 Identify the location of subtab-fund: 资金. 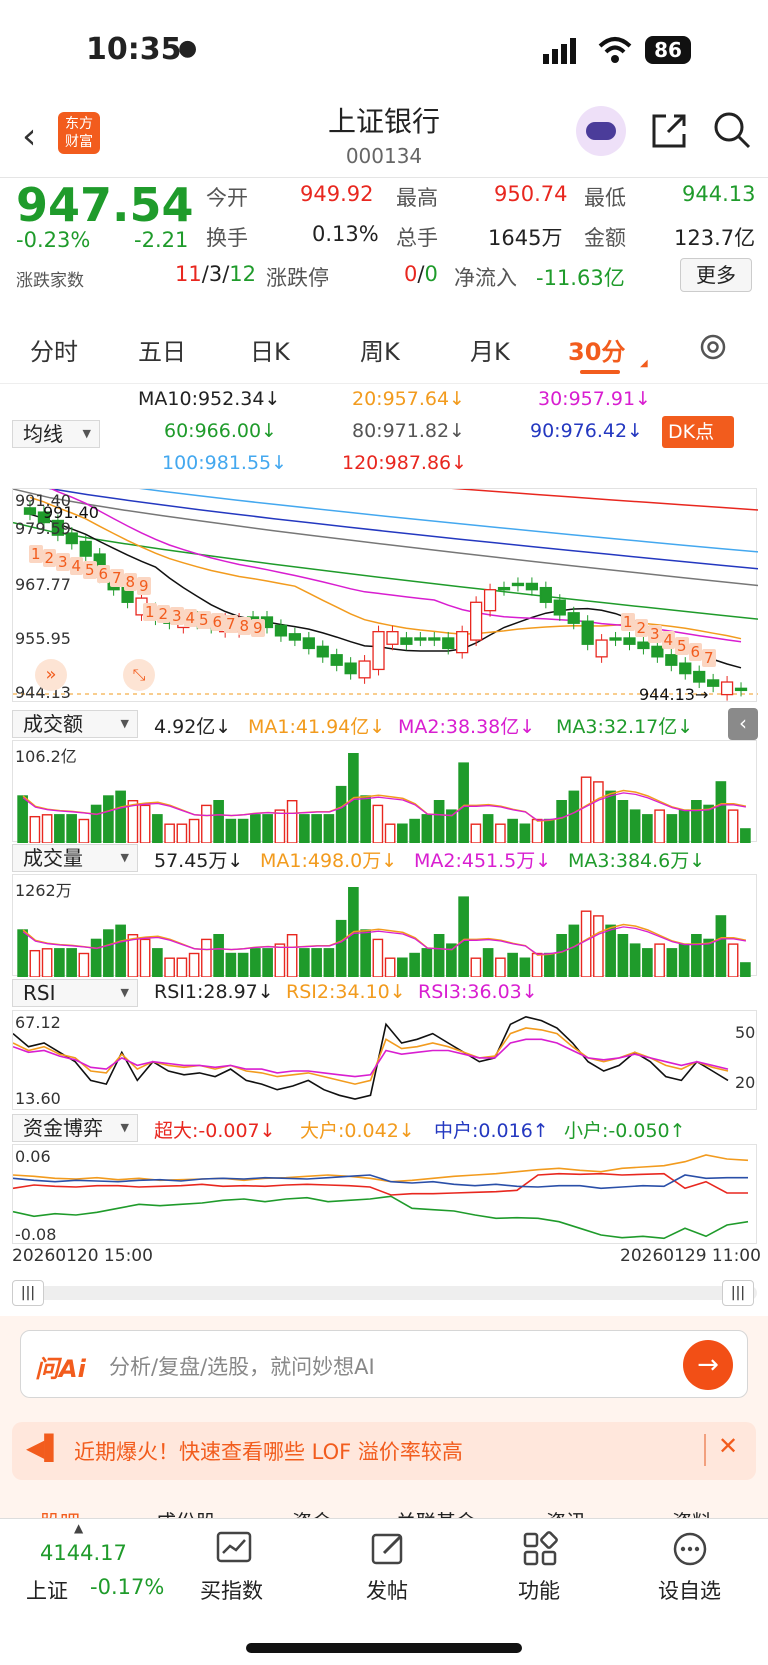
(312, 1512).